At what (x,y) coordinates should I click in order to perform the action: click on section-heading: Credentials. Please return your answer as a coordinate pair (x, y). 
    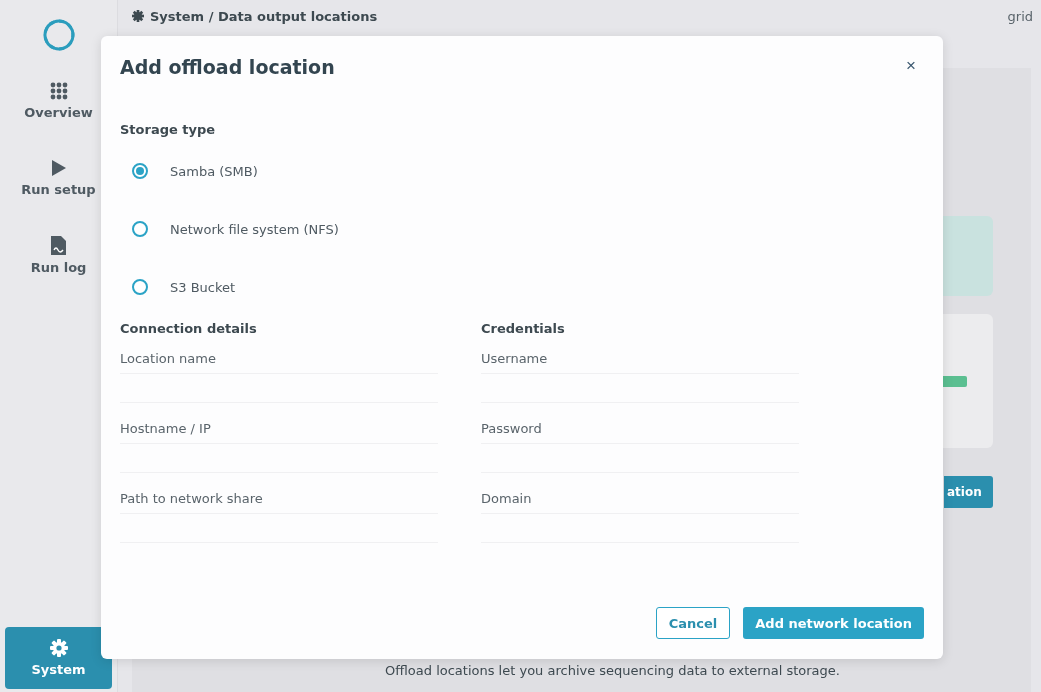
    Looking at the image, I should click on (523, 328).